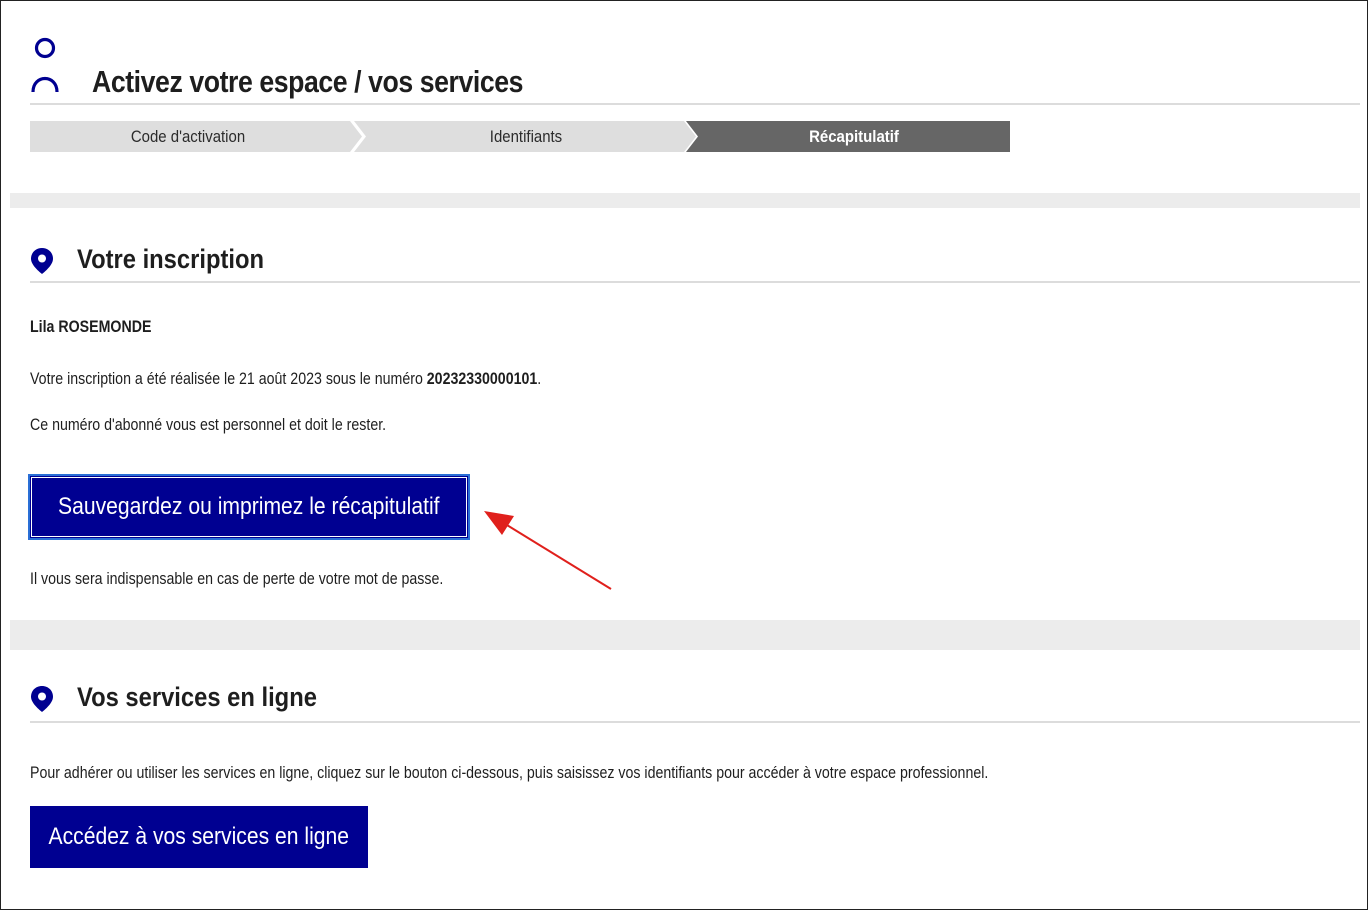  I want to click on section-title: Vos services en ligne, so click(197, 697).